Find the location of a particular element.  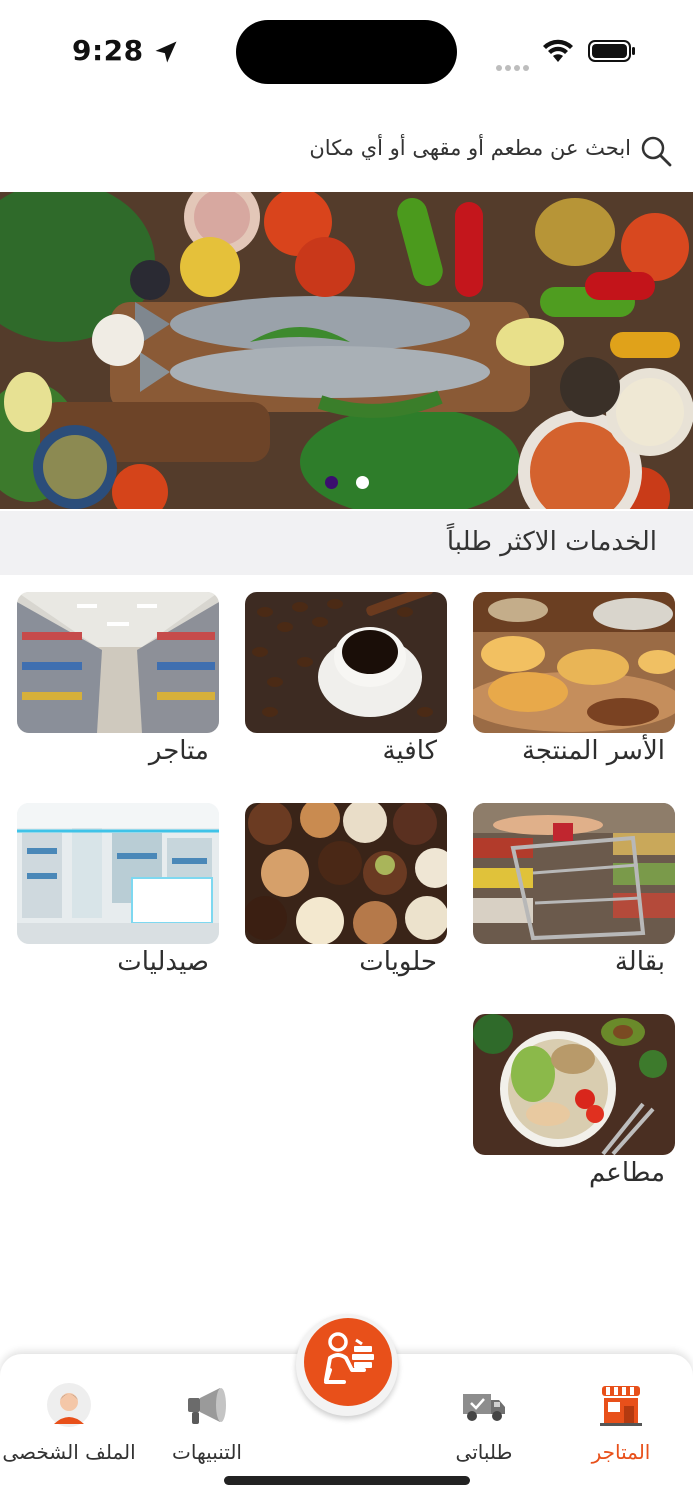

coffee-image is located at coordinates (346, 662).